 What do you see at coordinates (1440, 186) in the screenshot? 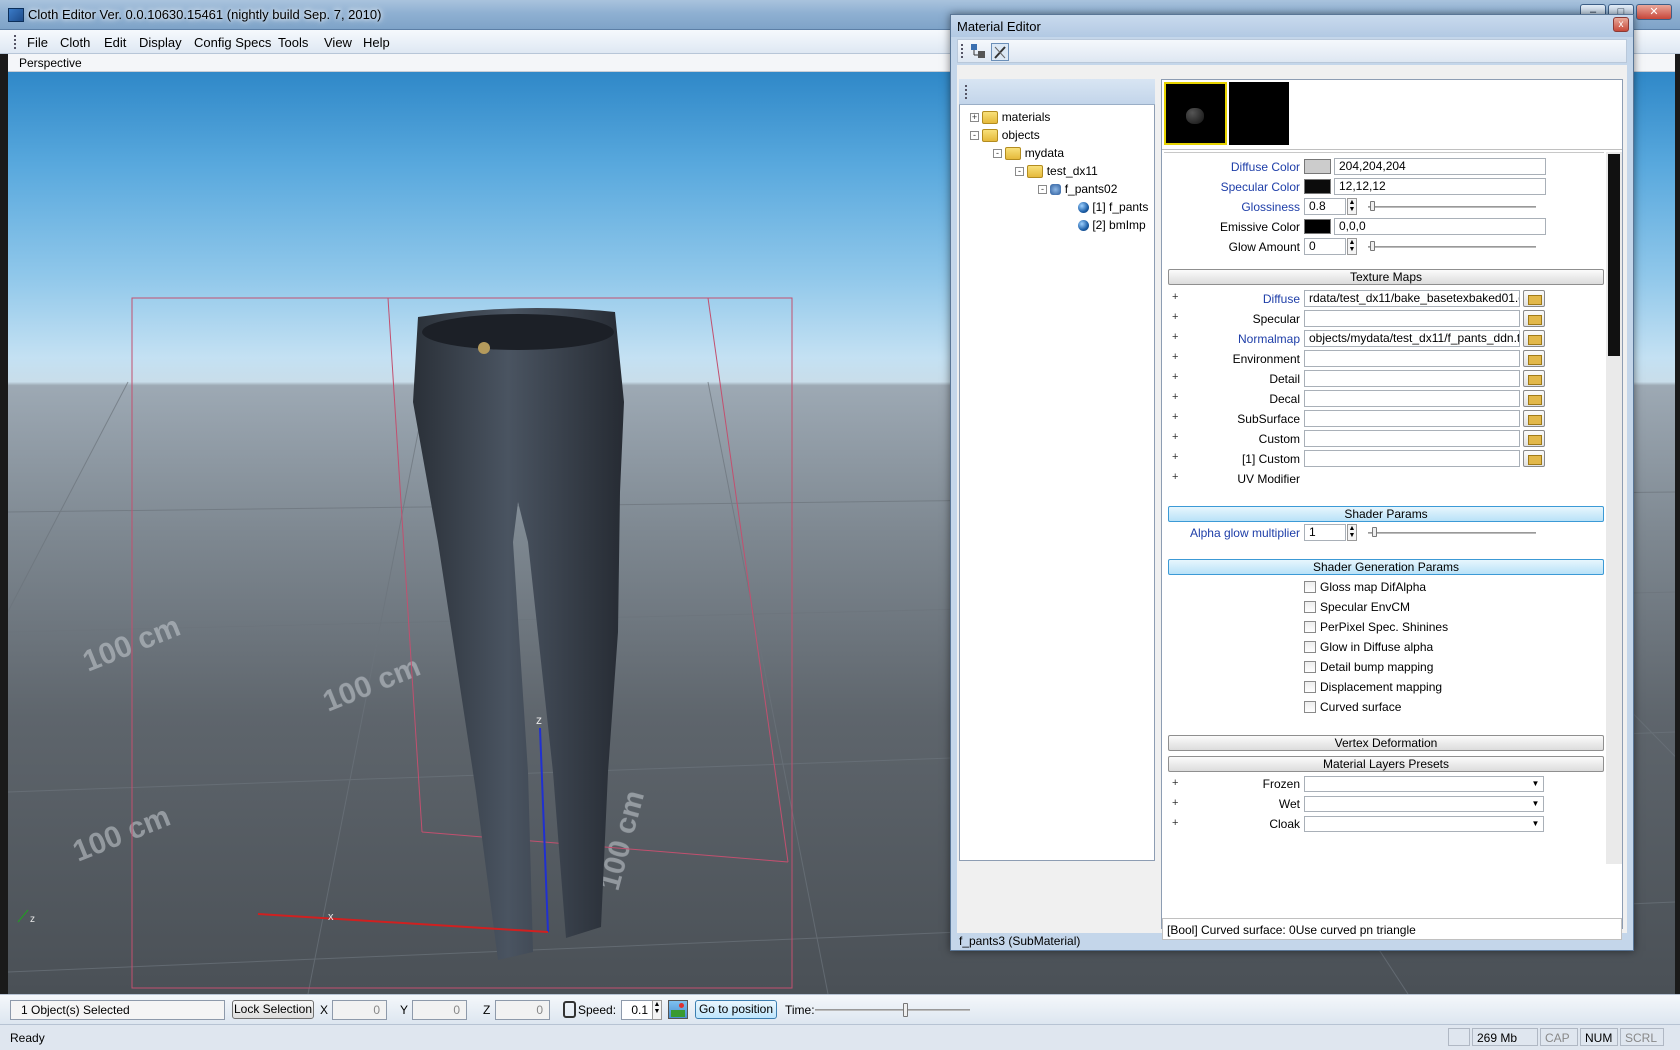
I see `specular-color-input: 12,12,12` at bounding box center [1440, 186].